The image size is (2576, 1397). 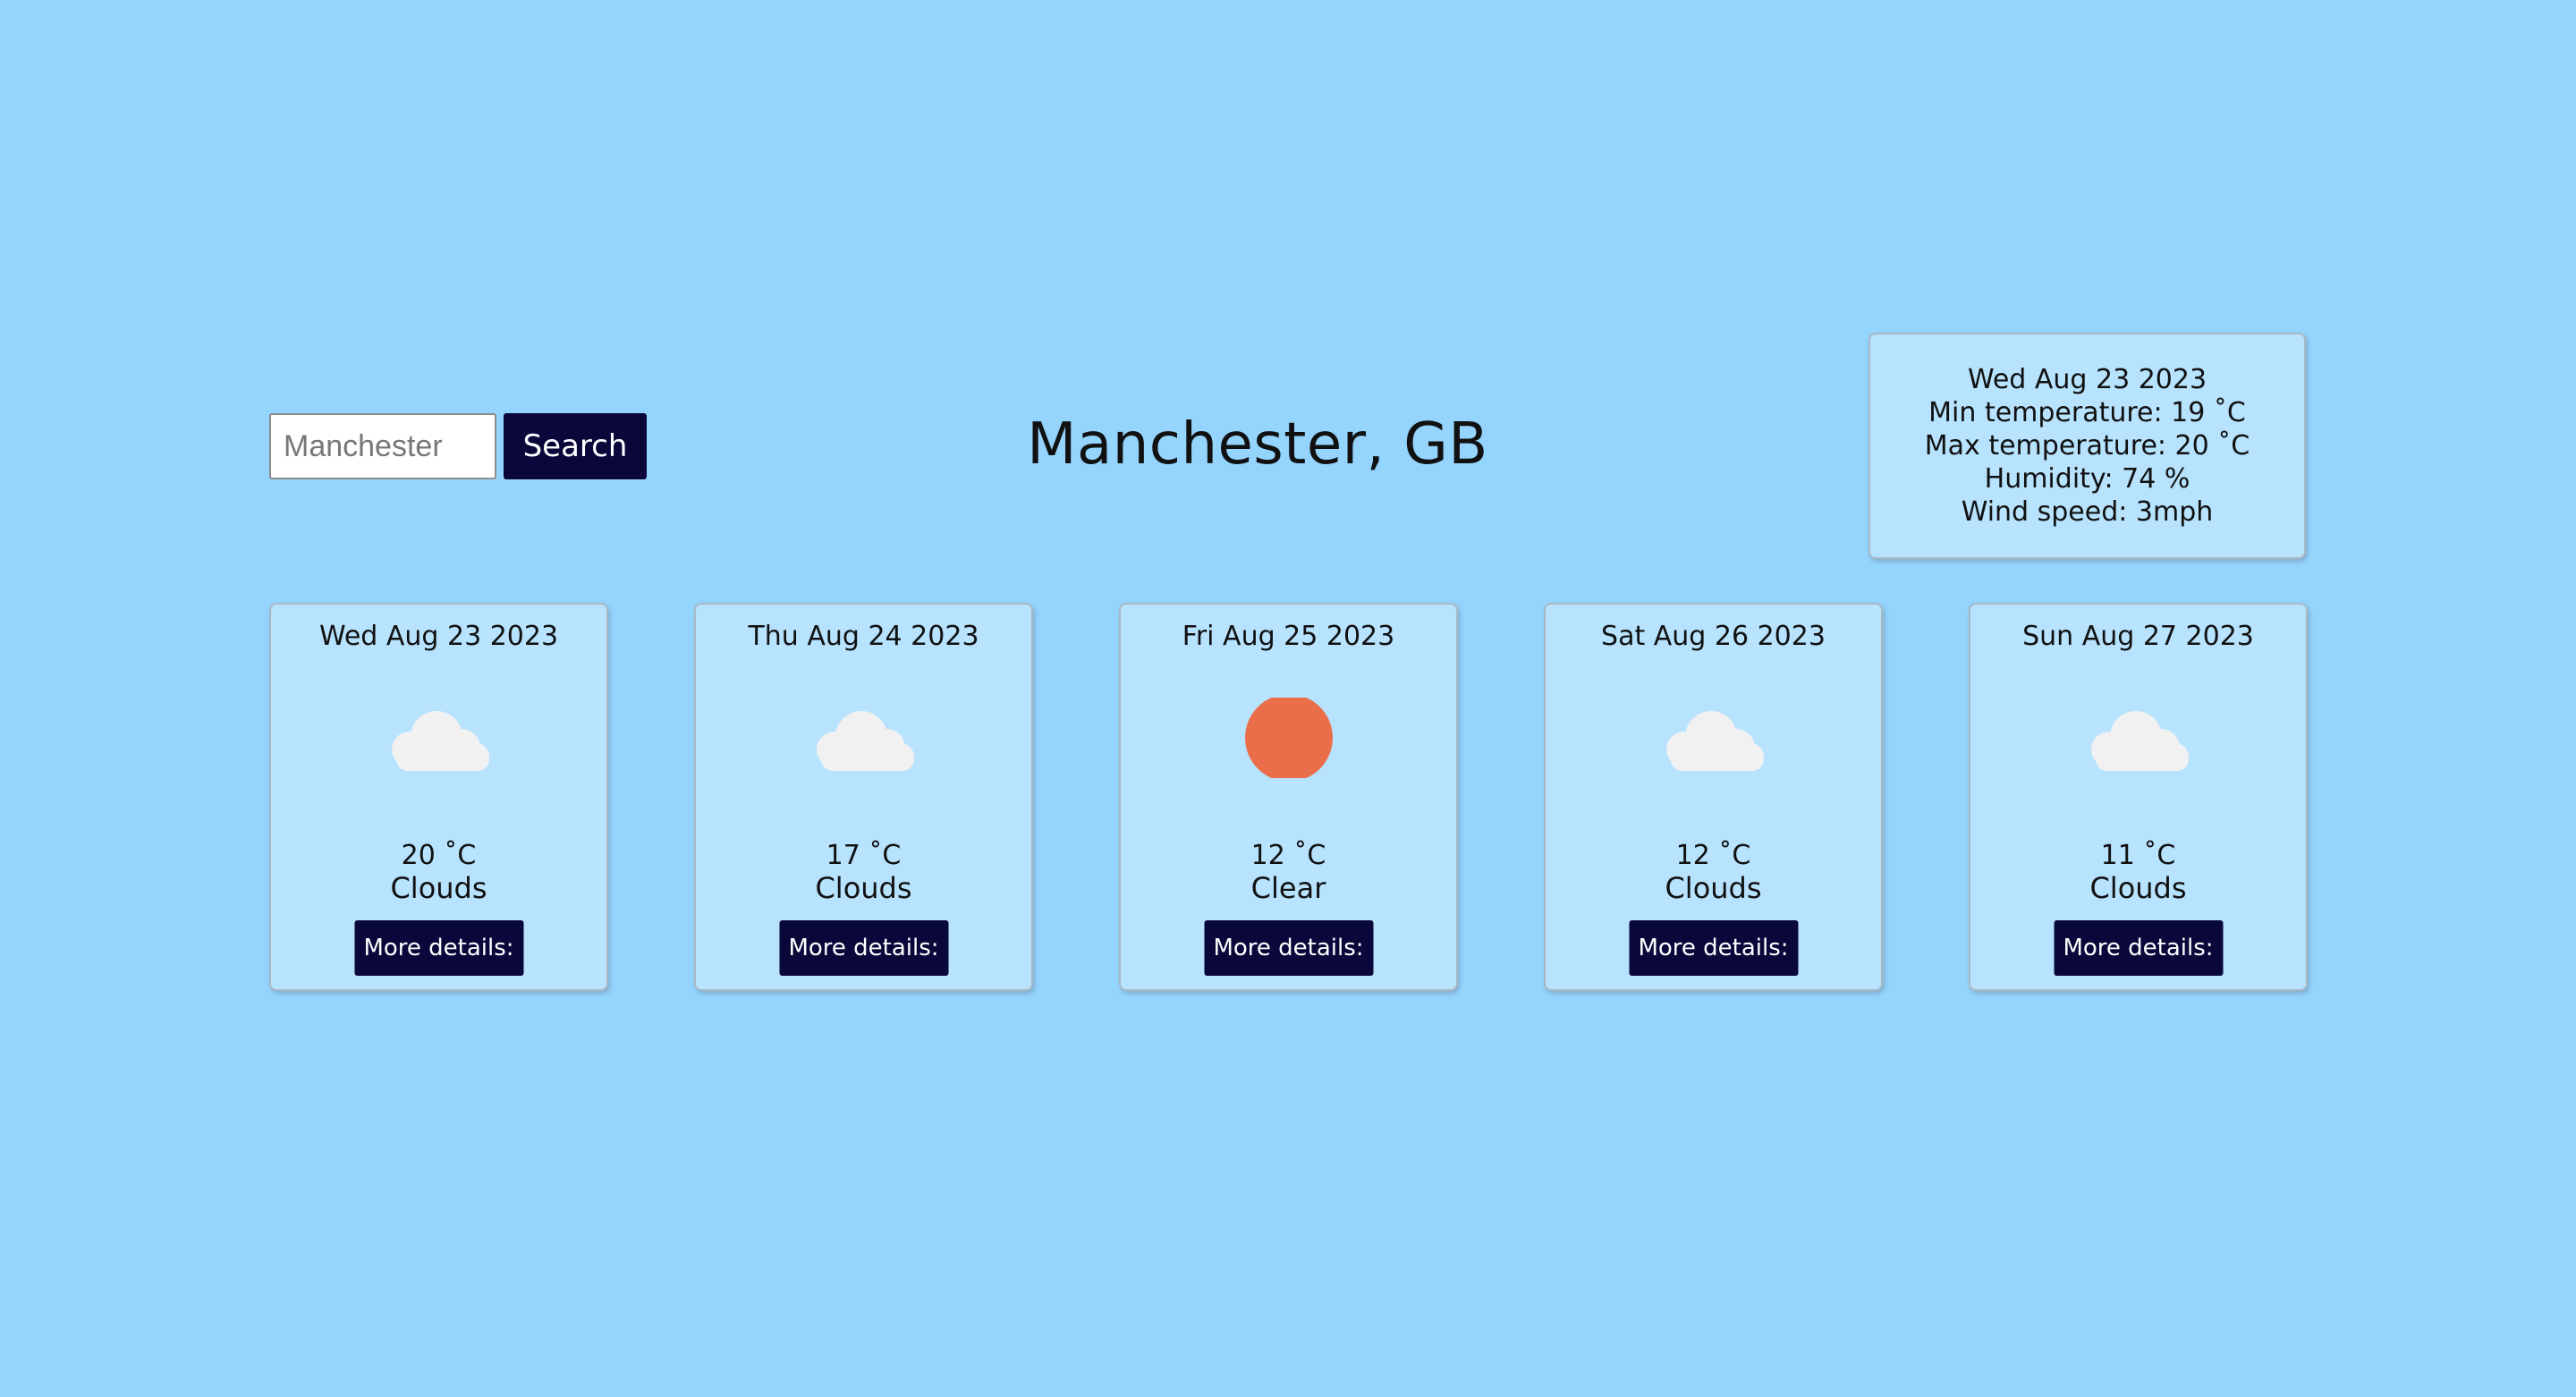 I want to click on forecast-temperature: 11 ˚C, so click(x=2138, y=855).